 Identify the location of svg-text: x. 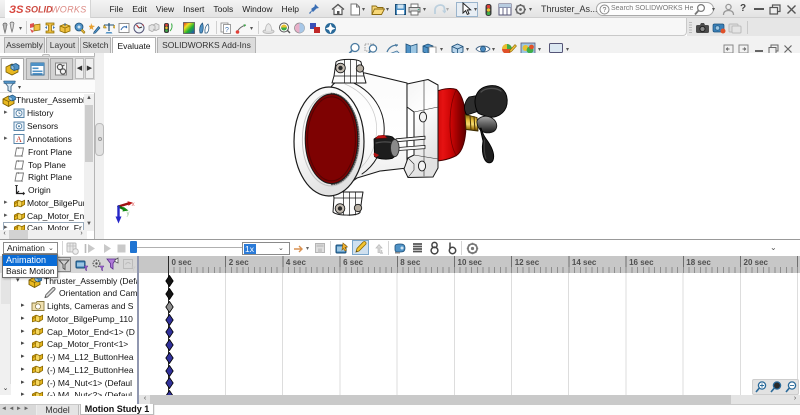
(134, 204).